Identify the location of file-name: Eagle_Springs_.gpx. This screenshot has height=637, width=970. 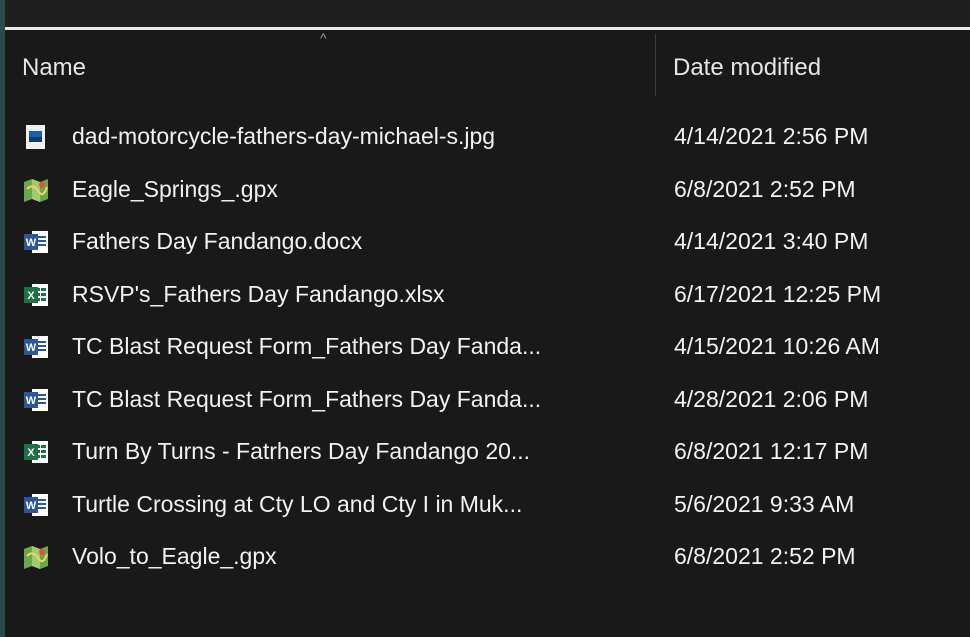
(175, 189).